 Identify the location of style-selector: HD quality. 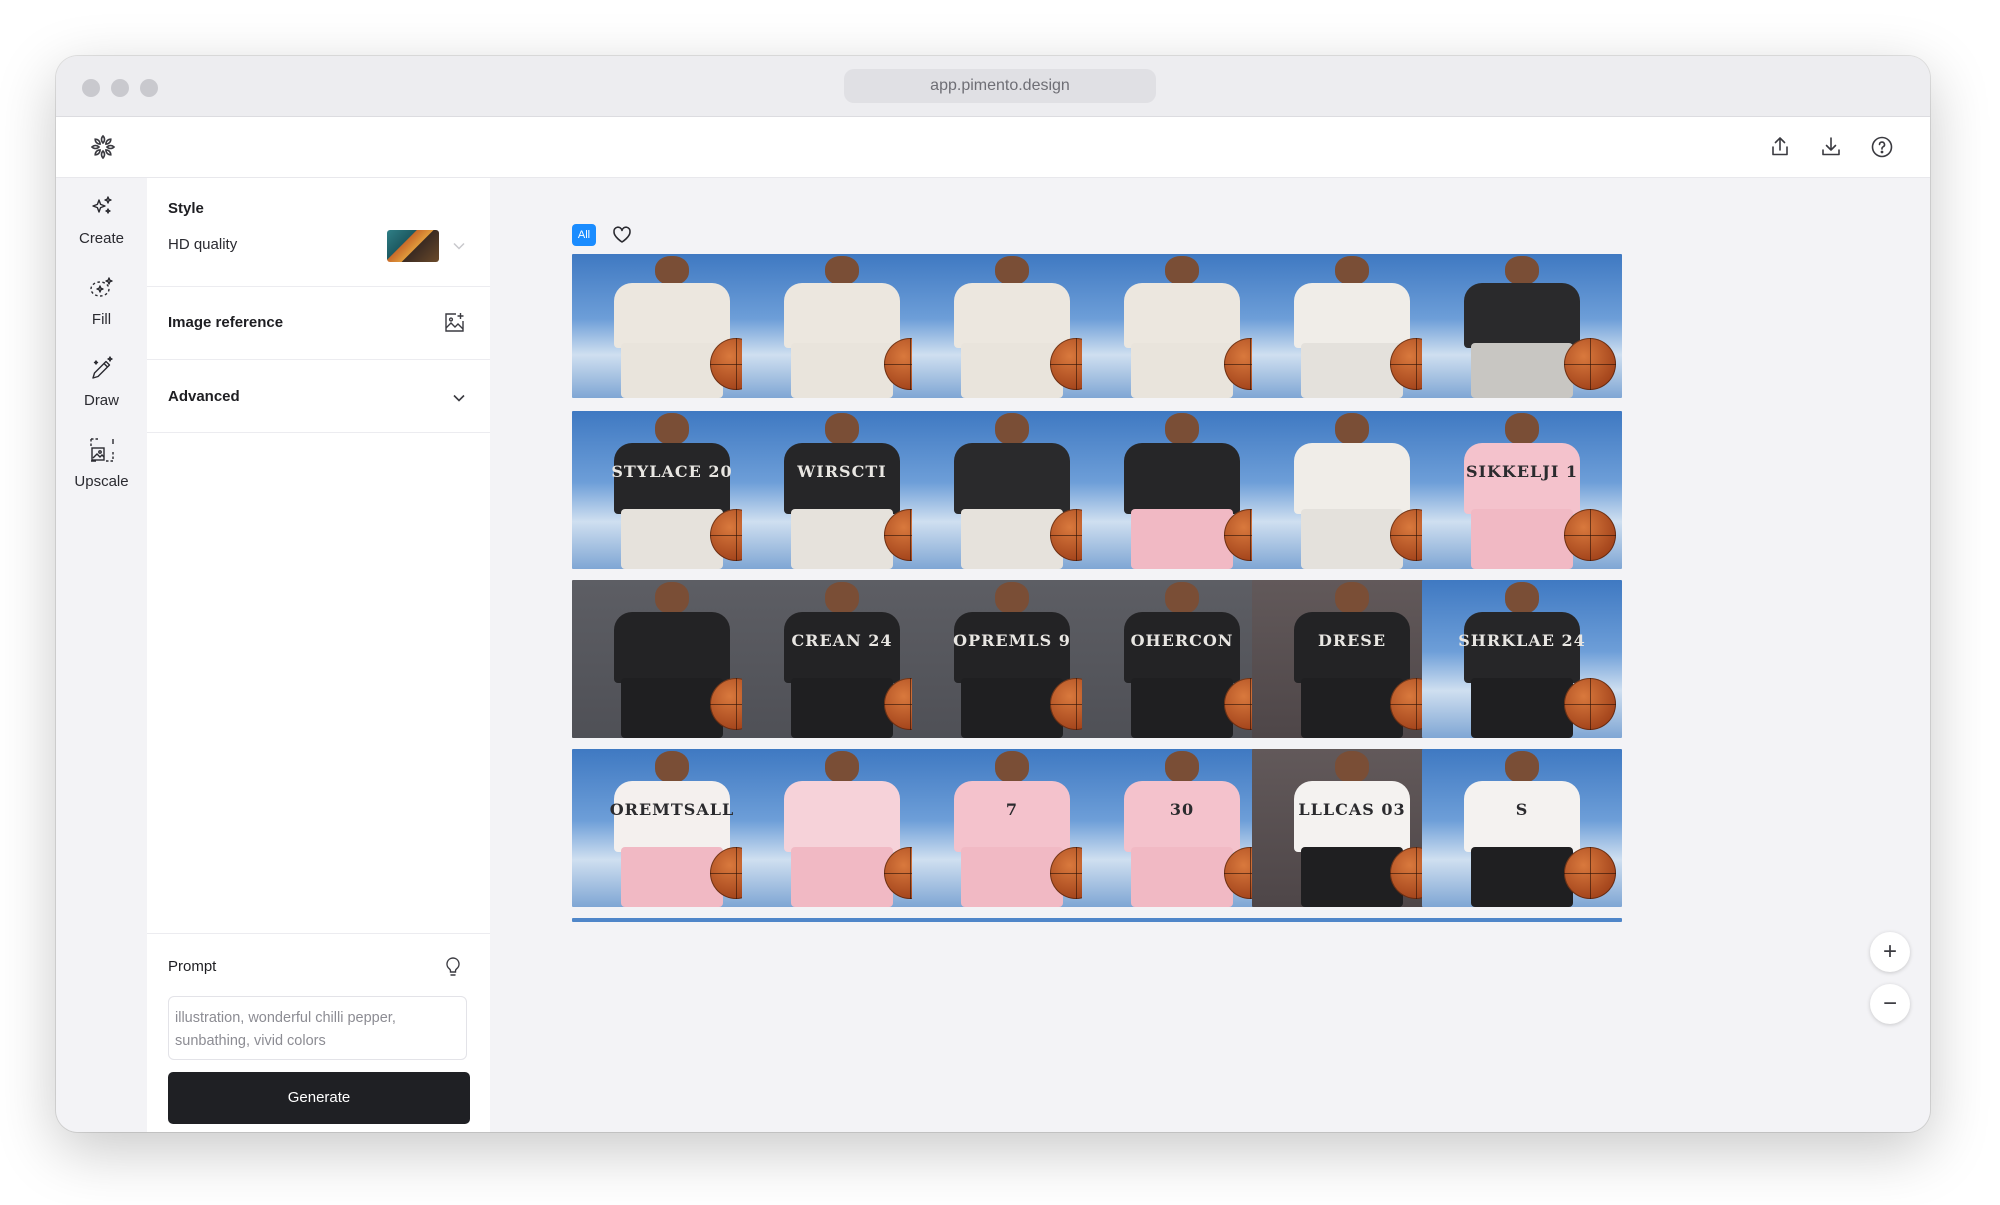
(318, 246).